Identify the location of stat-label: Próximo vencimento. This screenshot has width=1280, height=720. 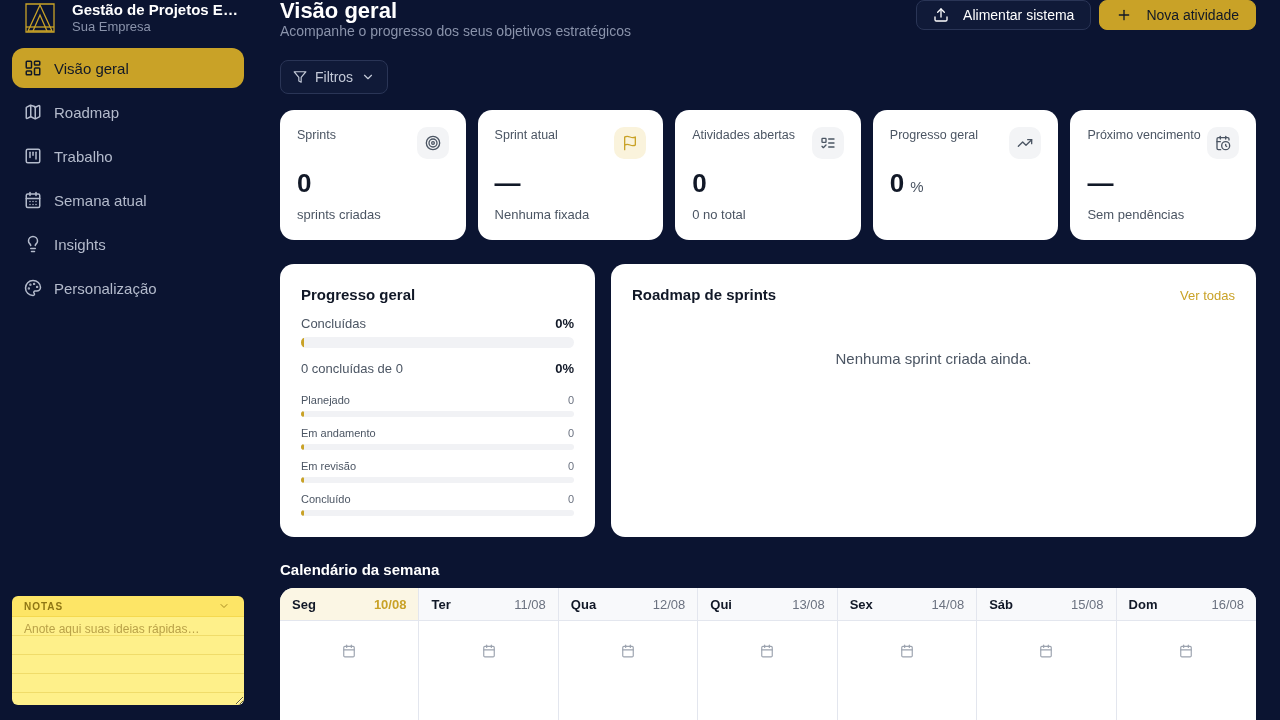
(1144, 135).